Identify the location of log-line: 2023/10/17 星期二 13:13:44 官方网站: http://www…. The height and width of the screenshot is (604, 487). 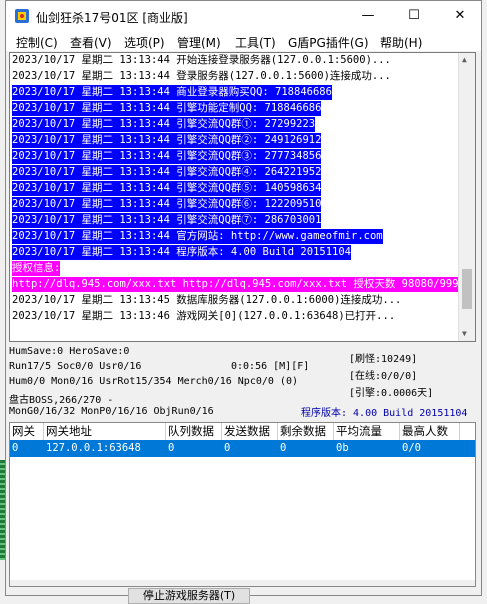
(197, 236).